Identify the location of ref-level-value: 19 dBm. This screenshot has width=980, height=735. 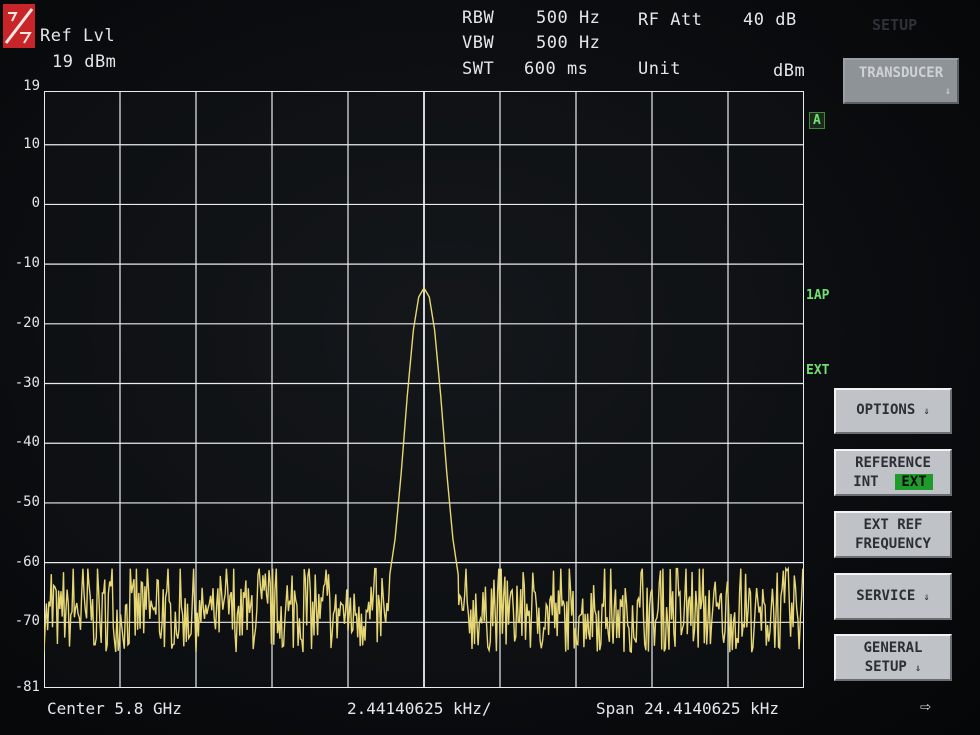
(84, 62).